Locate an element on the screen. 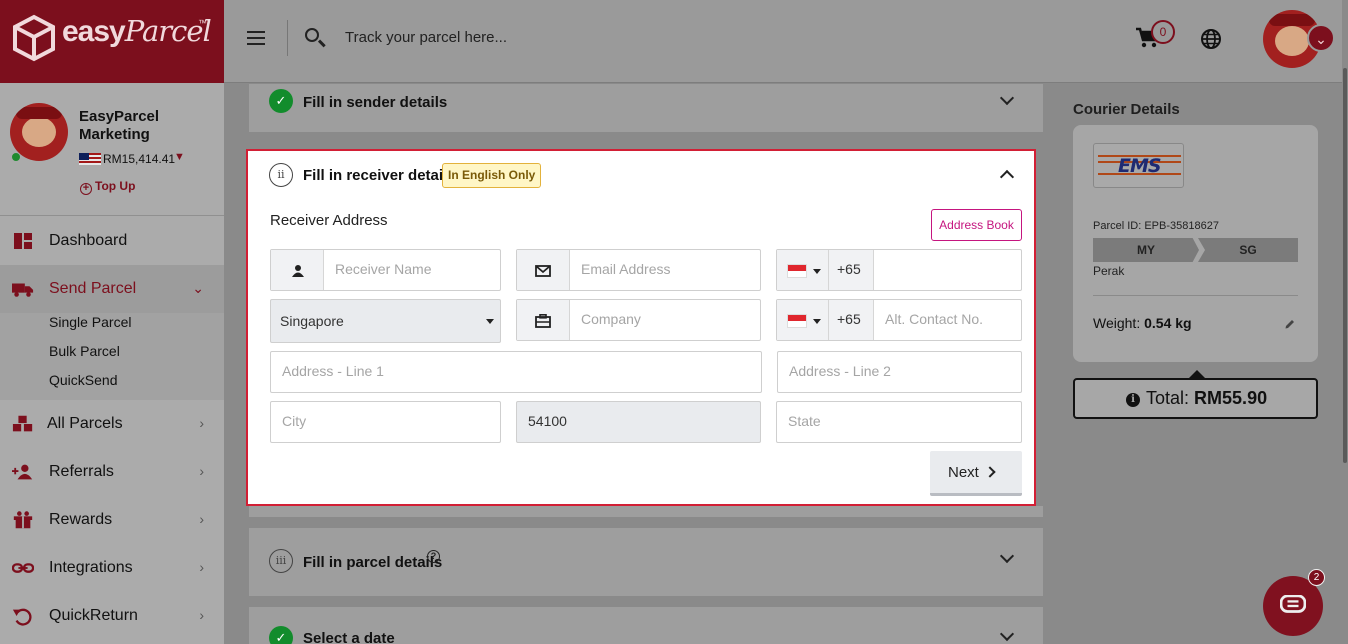  caret-down-icon is located at coordinates (817, 271).